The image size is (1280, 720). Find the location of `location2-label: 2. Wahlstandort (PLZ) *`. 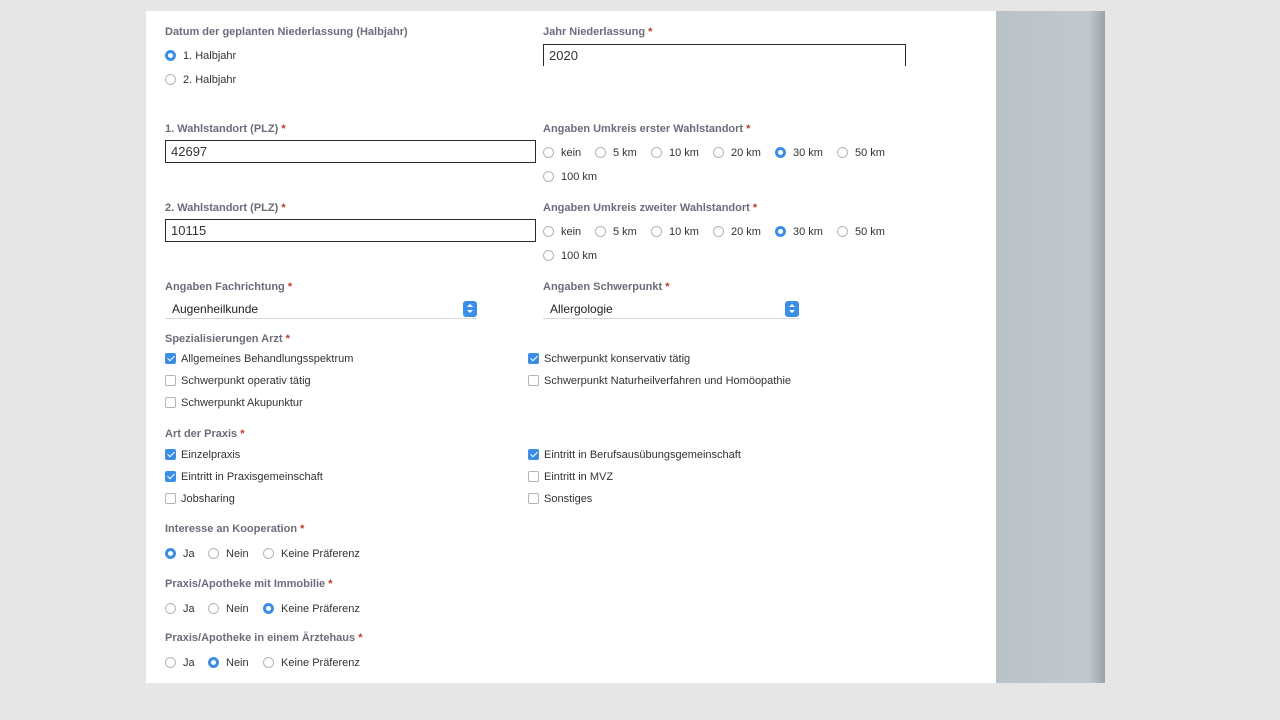

location2-label: 2. Wahlstandort (PLZ) * is located at coordinates (225, 208).